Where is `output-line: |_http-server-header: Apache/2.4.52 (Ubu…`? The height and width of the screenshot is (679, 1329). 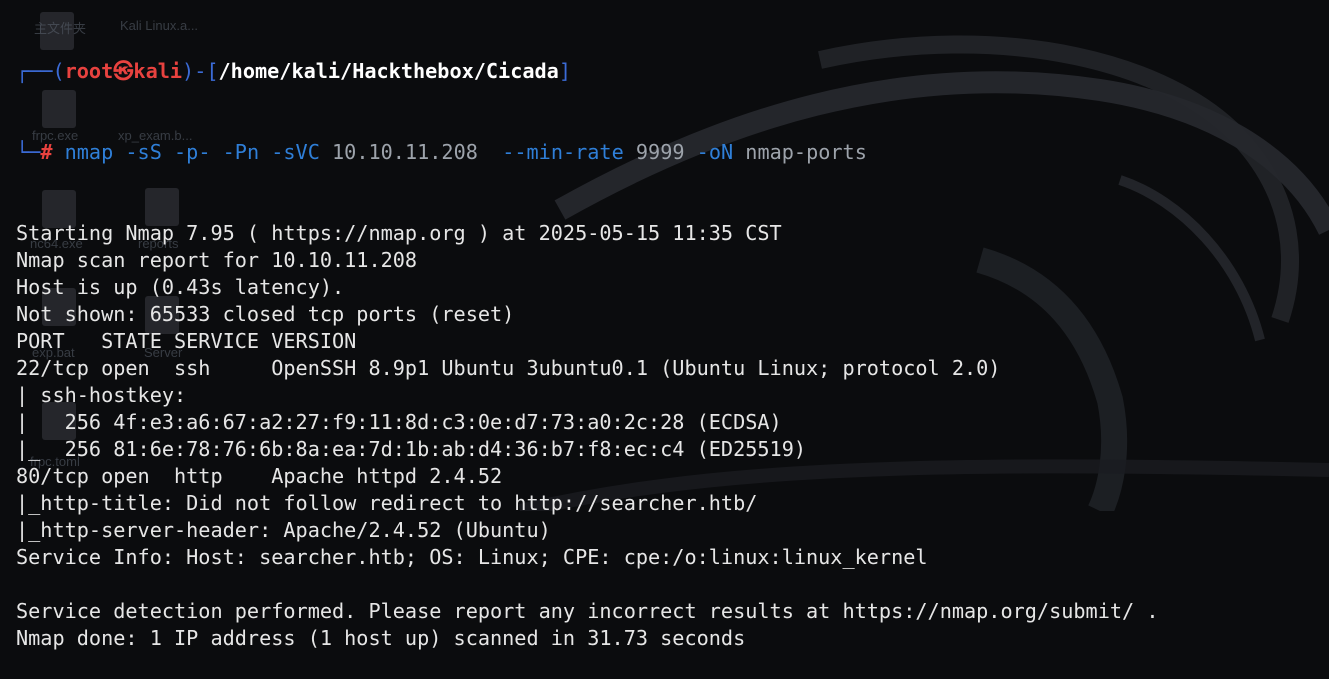
output-line: |_http-server-header: Apache/2.4.52 (Ubu… is located at coordinates (283, 530).